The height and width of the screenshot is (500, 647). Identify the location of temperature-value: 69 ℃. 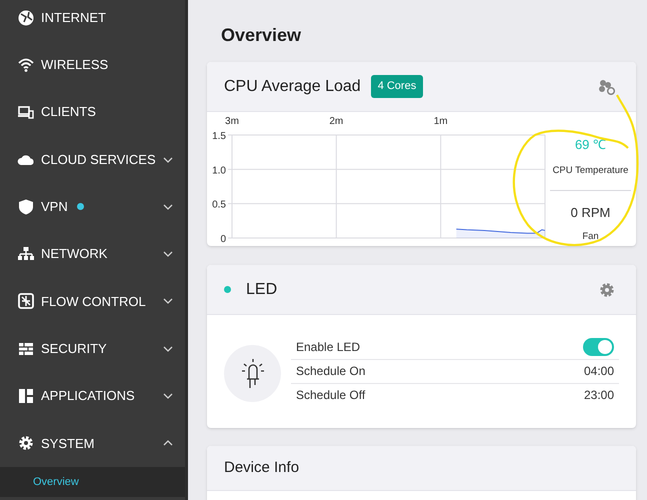
(590, 145).